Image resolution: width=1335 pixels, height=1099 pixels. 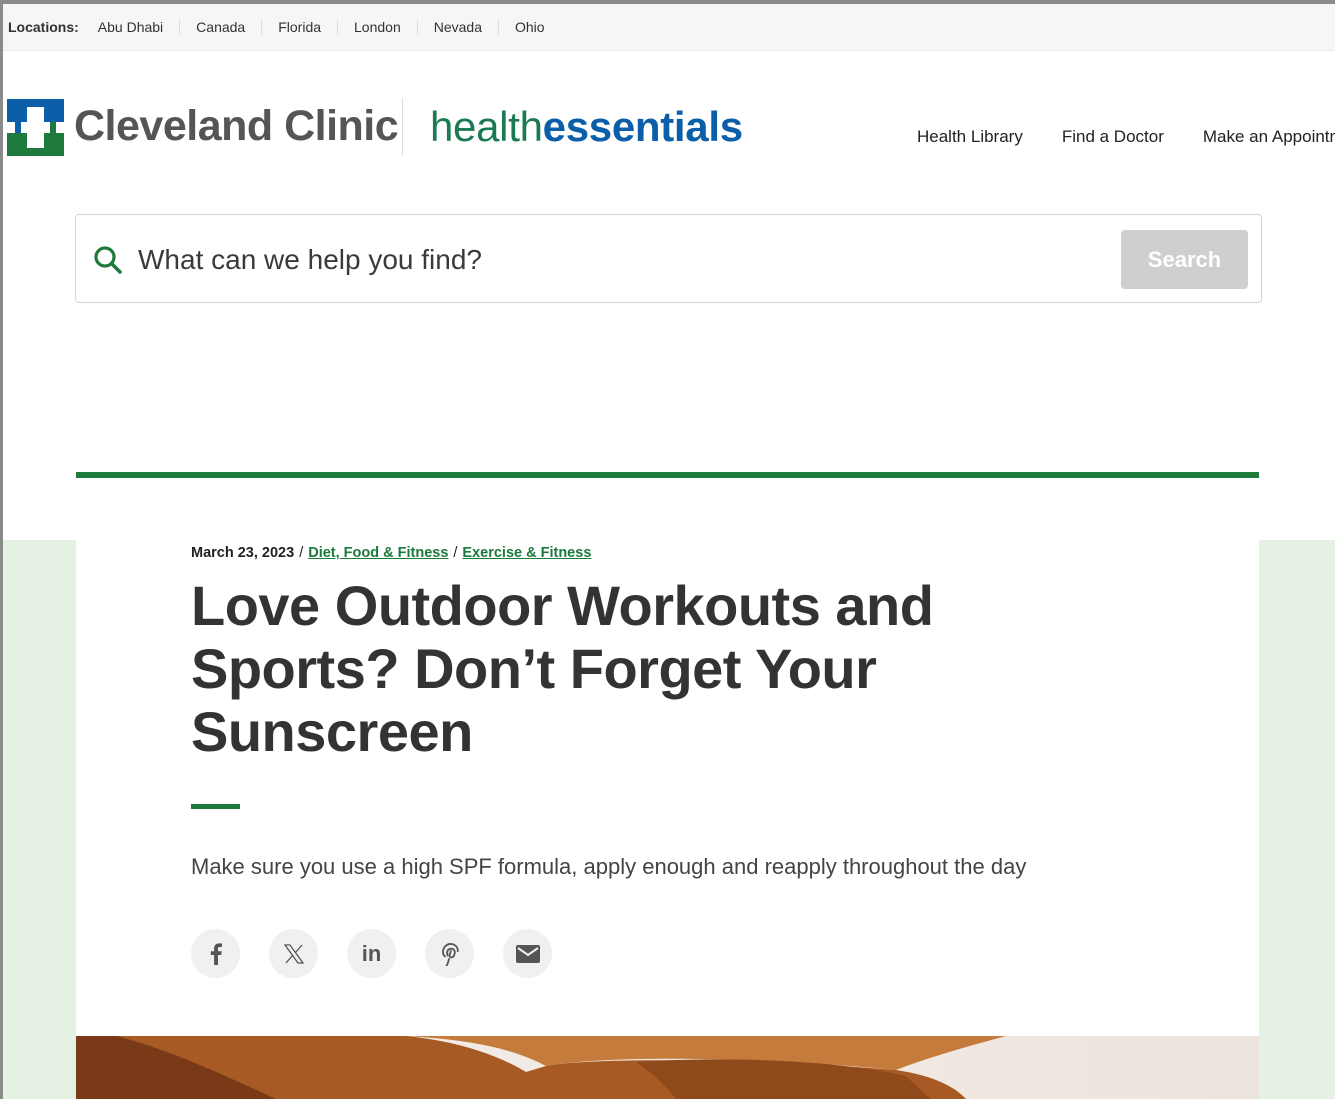 I want to click on location-link-nevada: Nevada, so click(x=457, y=27).